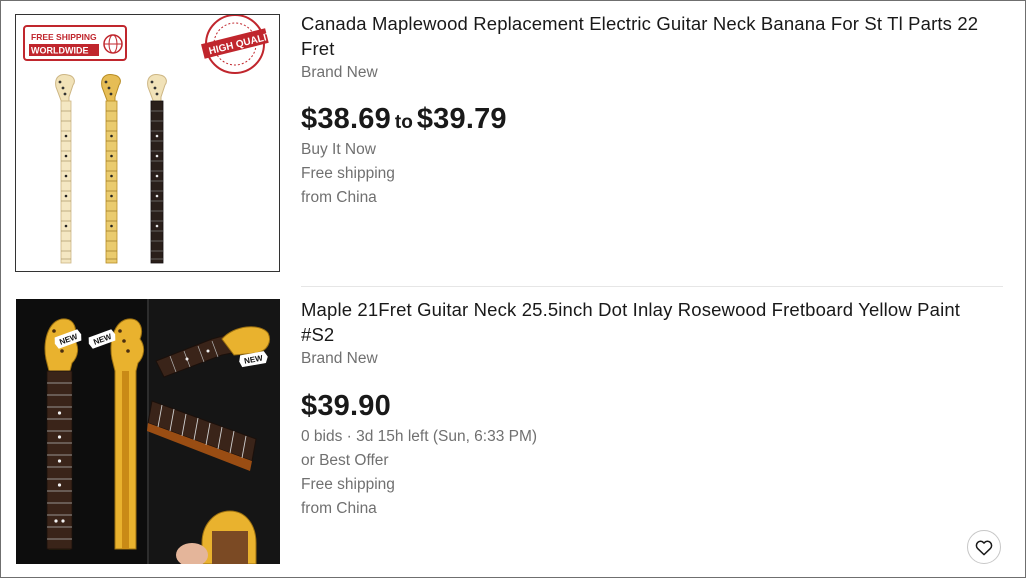 This screenshot has height=578, width=1026. I want to click on price: $39.90, so click(651, 406).